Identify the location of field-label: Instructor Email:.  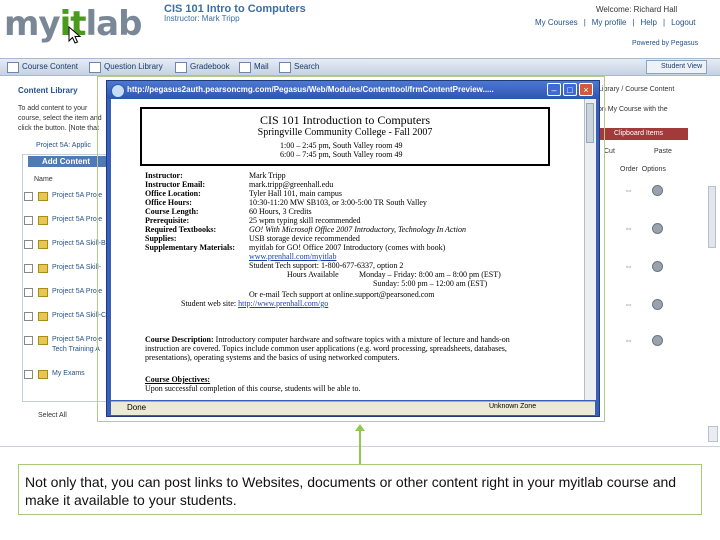
(175, 184).